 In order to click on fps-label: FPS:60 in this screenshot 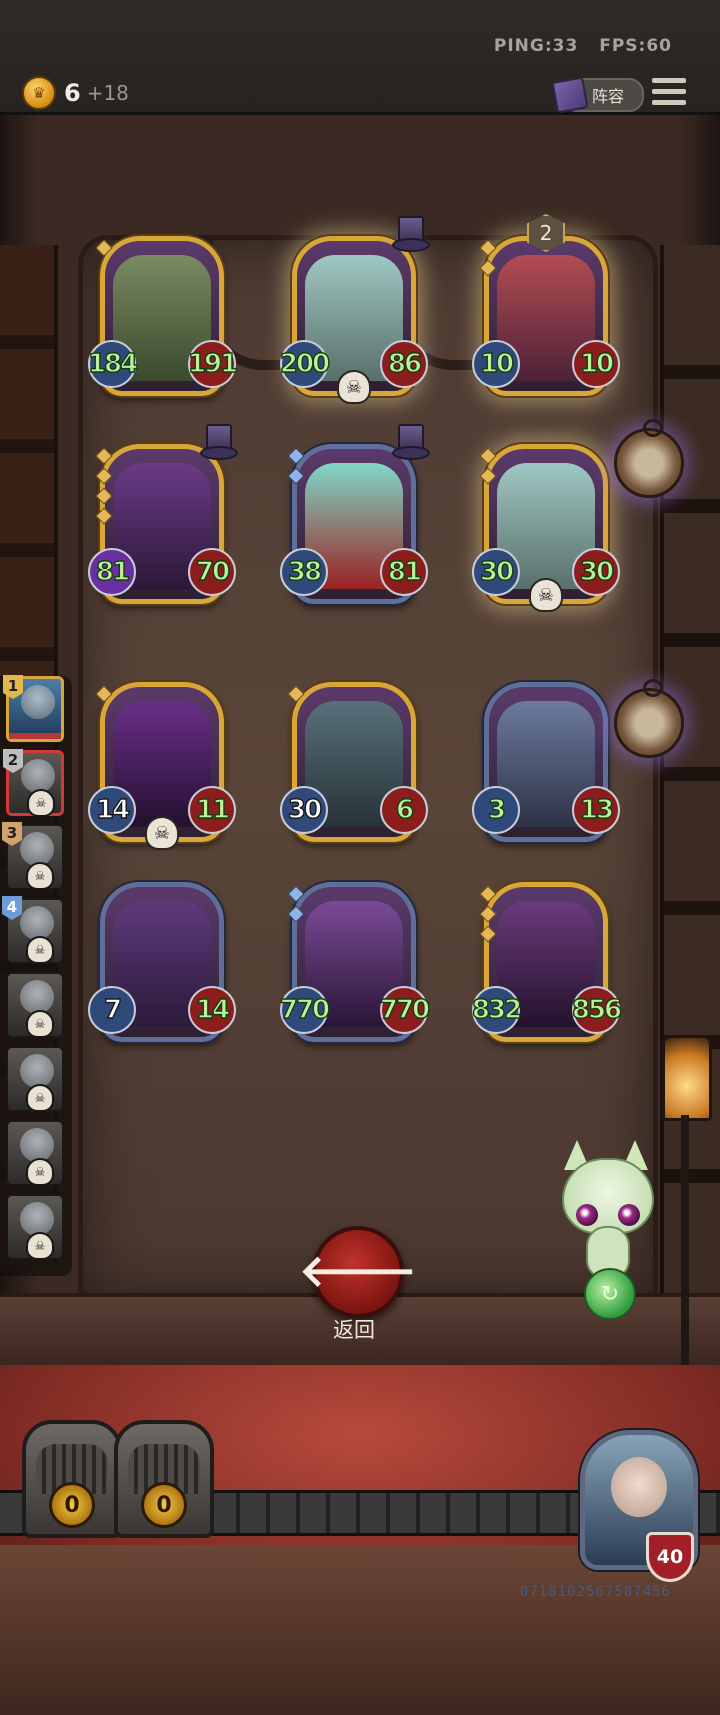, I will do `click(635, 46)`.